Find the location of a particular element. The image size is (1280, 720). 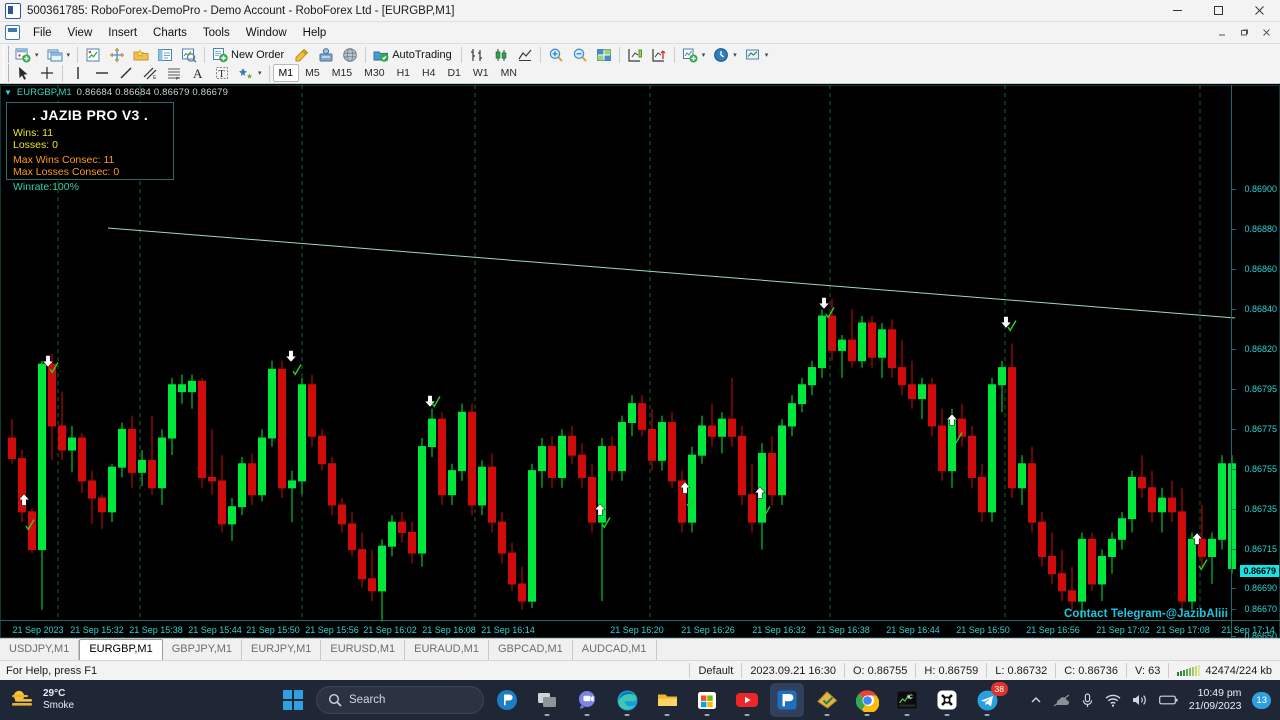

mql5-community-button is located at coordinates (350, 55).